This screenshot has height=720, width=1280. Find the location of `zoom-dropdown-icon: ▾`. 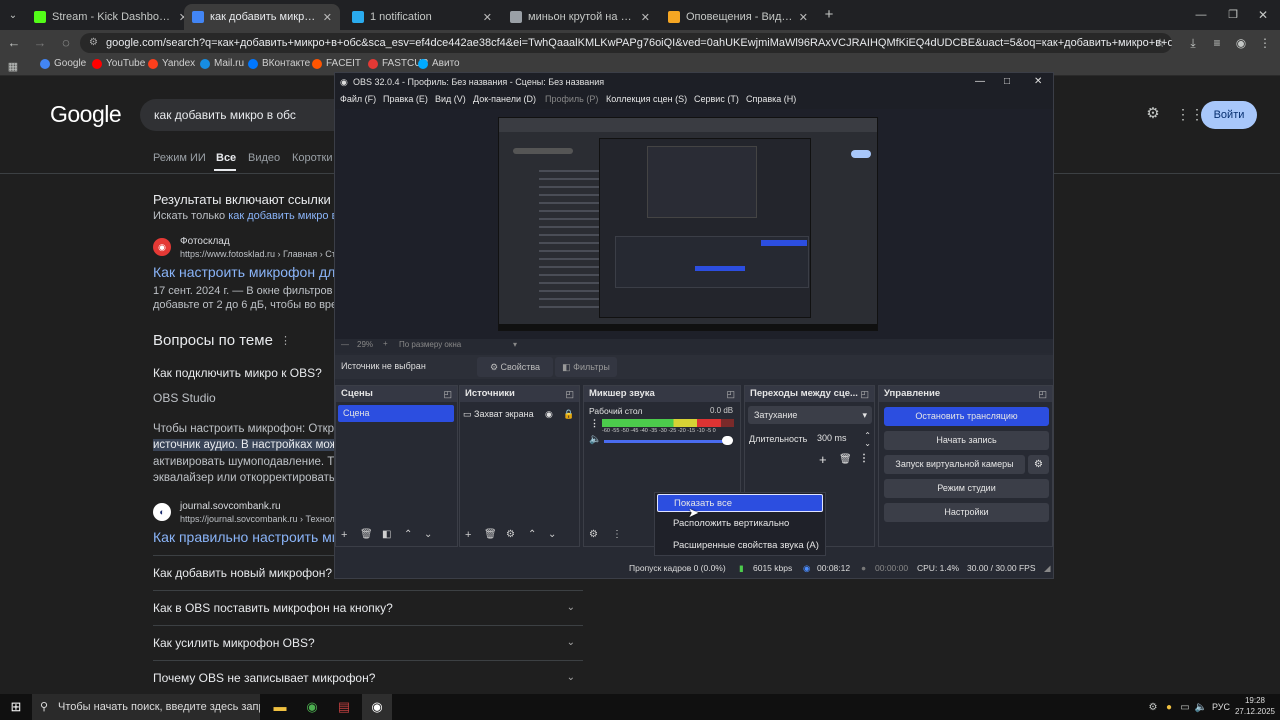

zoom-dropdown-icon: ▾ is located at coordinates (515, 344).